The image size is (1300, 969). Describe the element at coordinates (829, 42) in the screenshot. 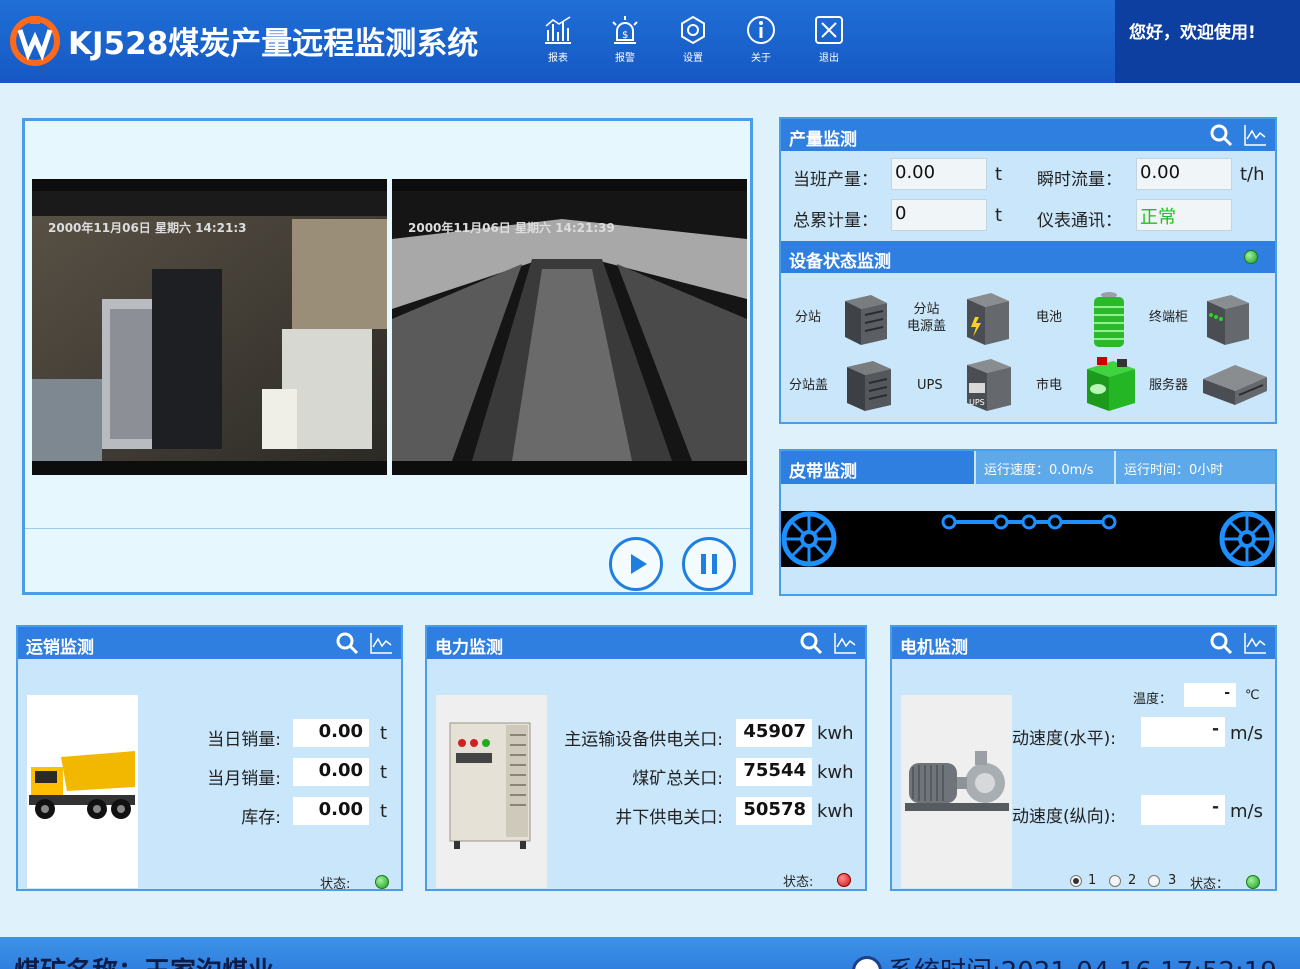

I see `toolbar-exit-button: 退出` at that location.